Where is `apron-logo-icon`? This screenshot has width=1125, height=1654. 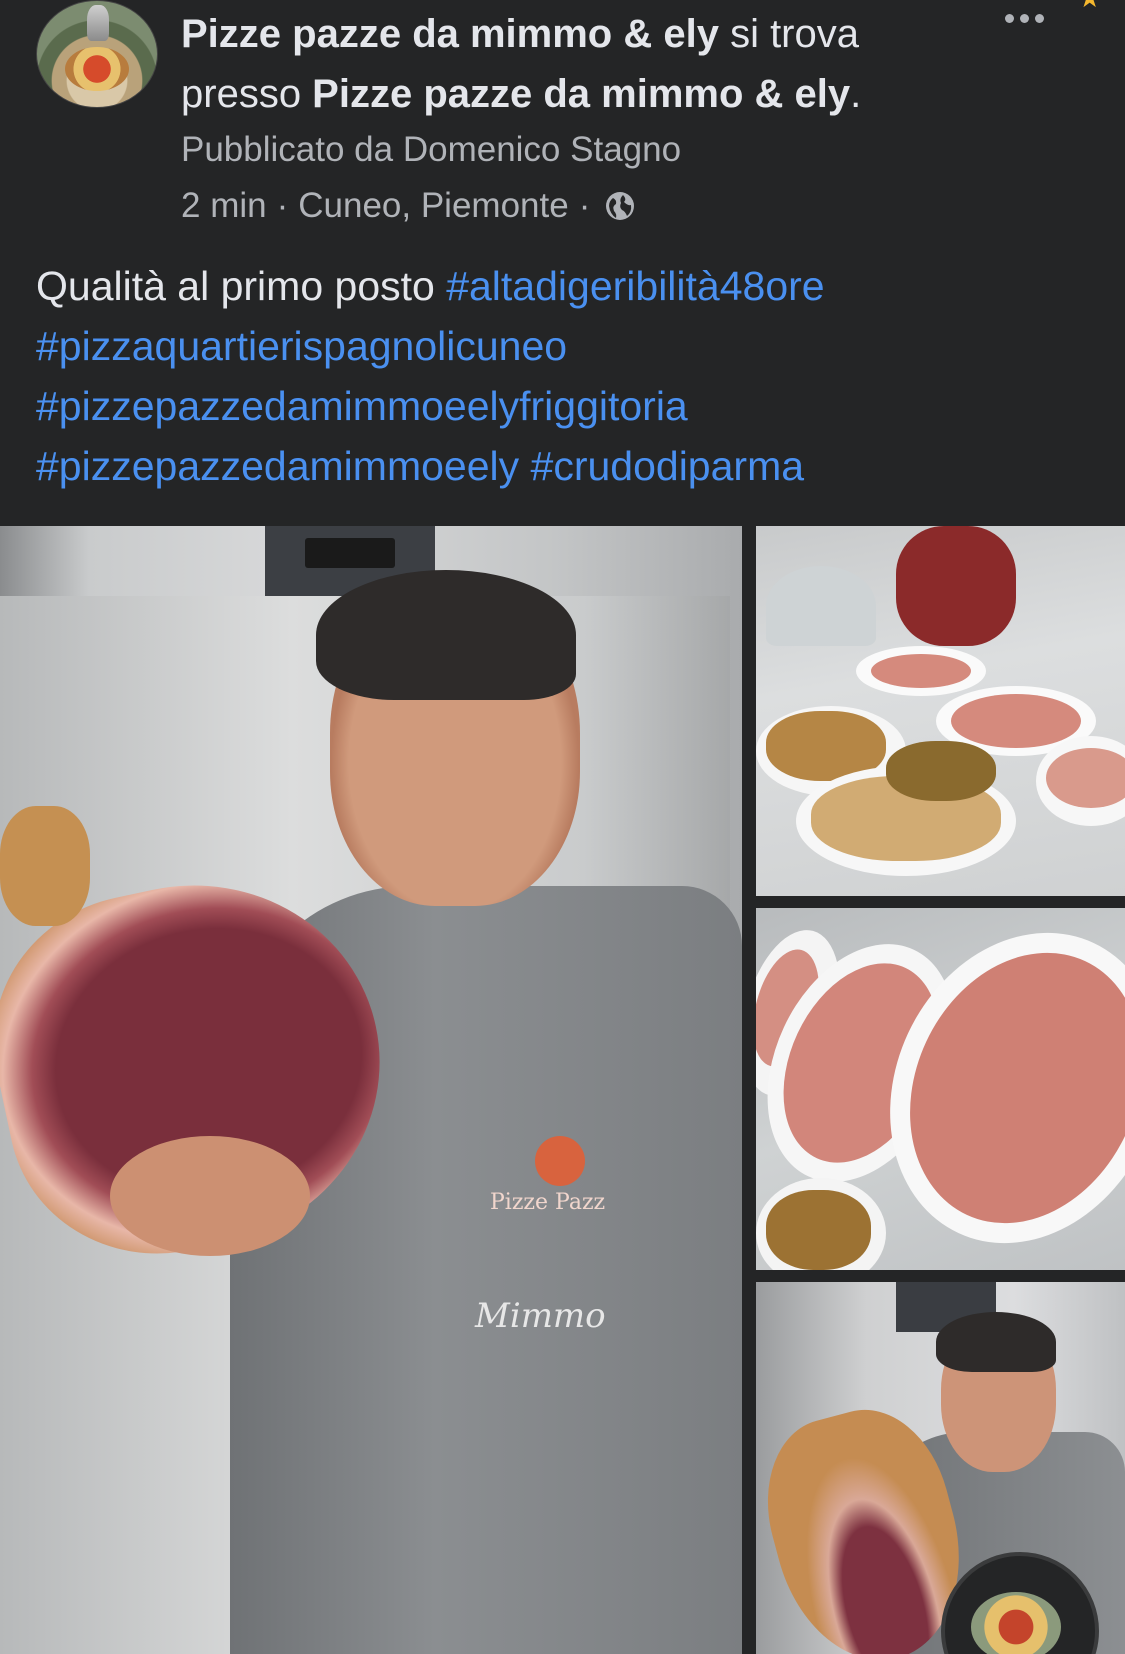 apron-logo-icon is located at coordinates (560, 1161).